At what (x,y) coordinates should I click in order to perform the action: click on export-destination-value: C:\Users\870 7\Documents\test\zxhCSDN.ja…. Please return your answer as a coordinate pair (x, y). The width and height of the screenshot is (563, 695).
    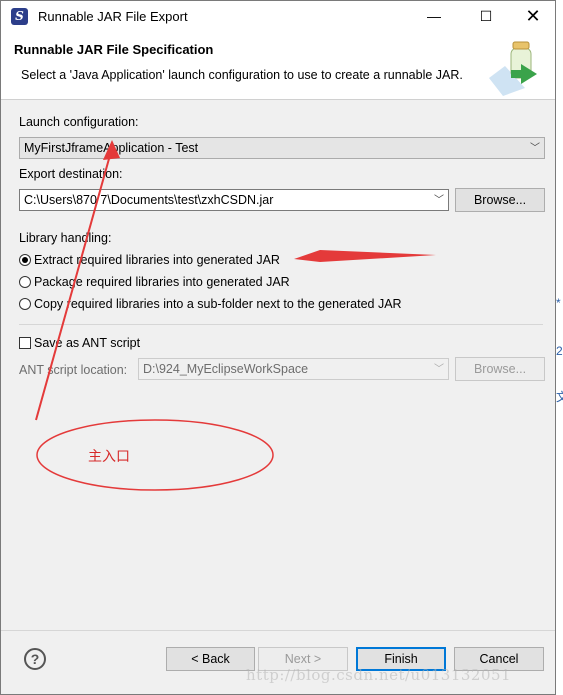
    Looking at the image, I should click on (149, 200).